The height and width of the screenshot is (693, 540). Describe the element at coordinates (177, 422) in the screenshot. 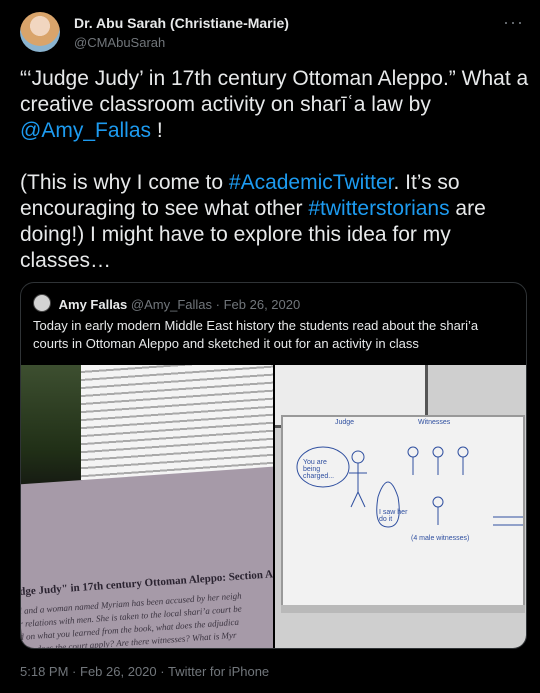

I see `window-blinds` at that location.